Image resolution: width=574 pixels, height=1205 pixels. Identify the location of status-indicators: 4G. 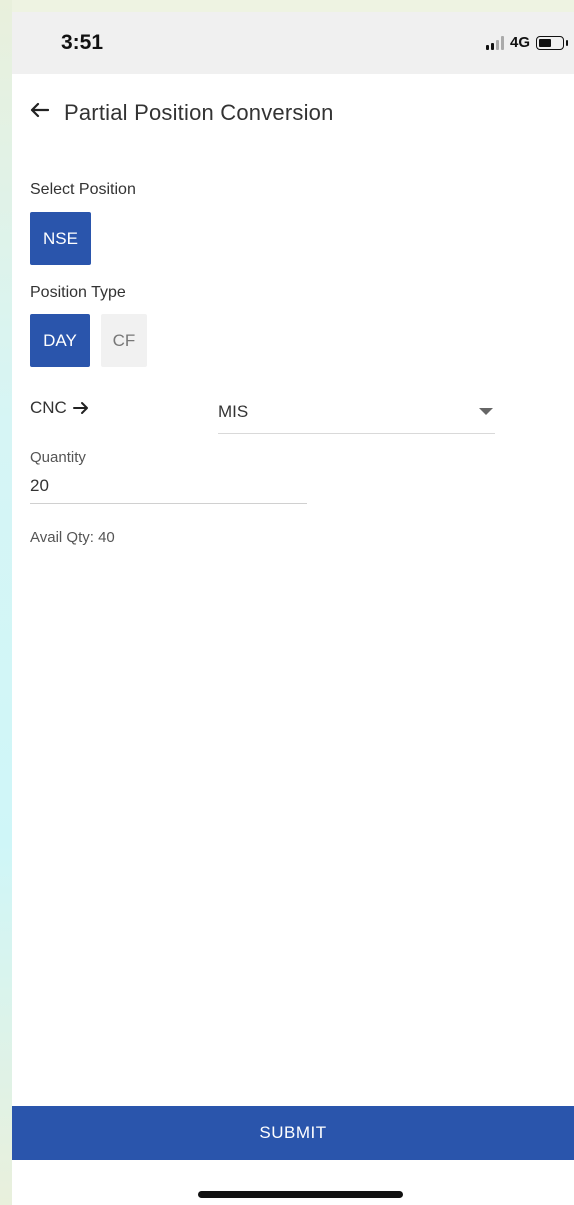
(526, 42).